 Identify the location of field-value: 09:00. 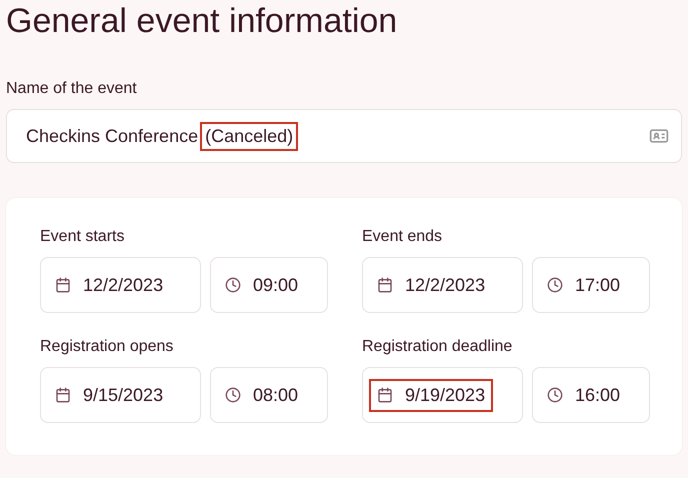
(275, 285).